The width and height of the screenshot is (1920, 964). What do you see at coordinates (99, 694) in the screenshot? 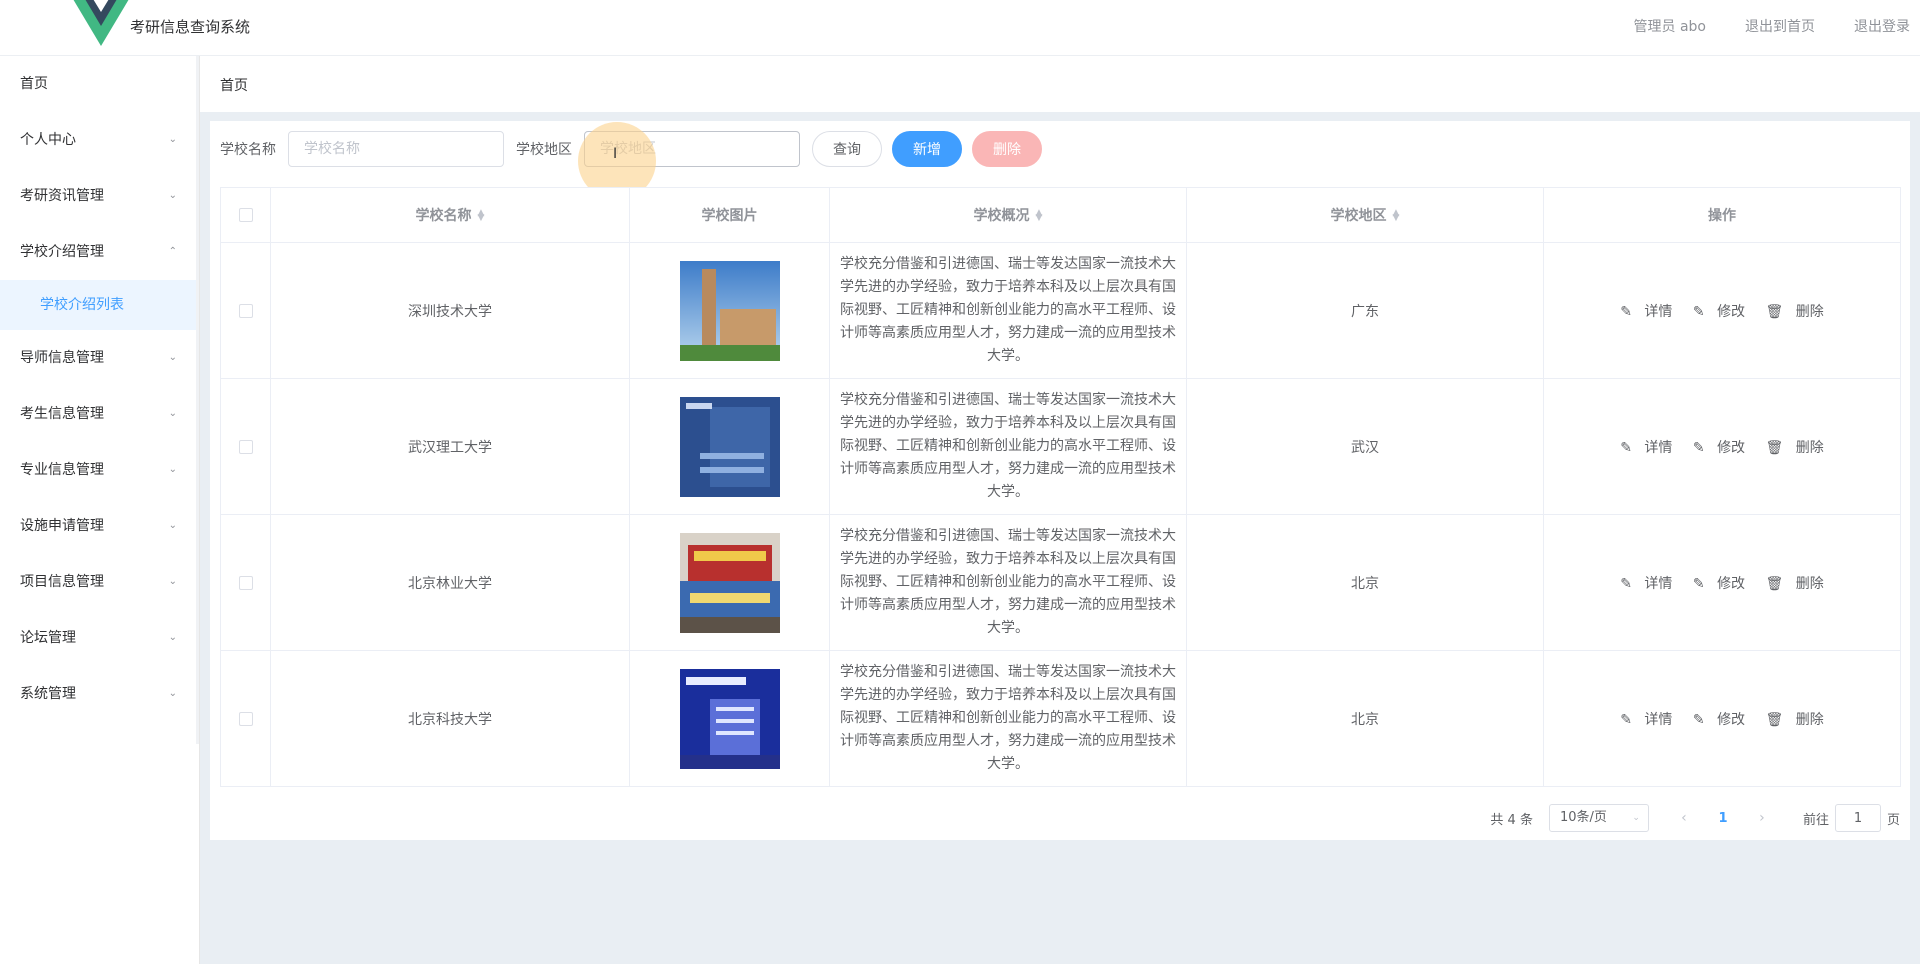
I see `sidebar-item-system: 系统管理 ⌄` at bounding box center [99, 694].